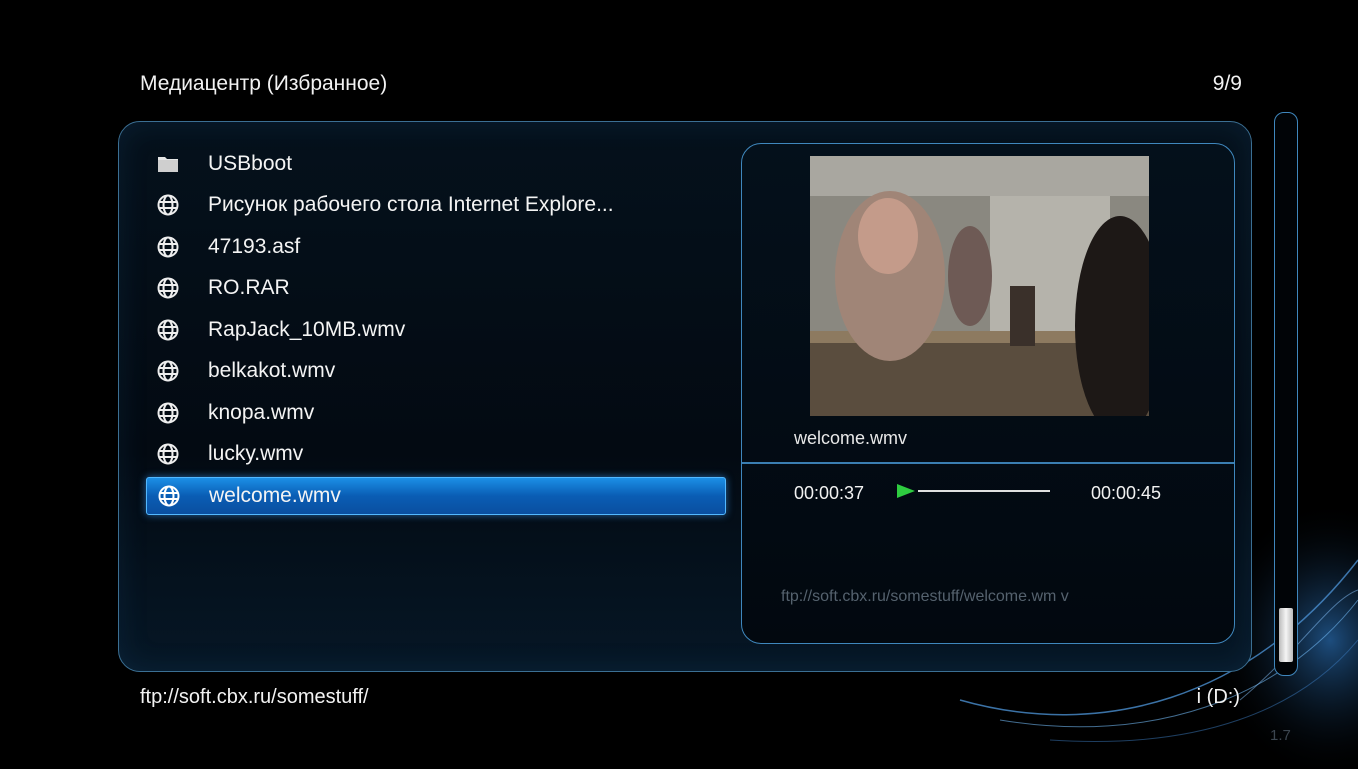 The height and width of the screenshot is (769, 1358). Describe the element at coordinates (436, 455) in the screenshot. I see `list-item: lucky.wmv` at that location.